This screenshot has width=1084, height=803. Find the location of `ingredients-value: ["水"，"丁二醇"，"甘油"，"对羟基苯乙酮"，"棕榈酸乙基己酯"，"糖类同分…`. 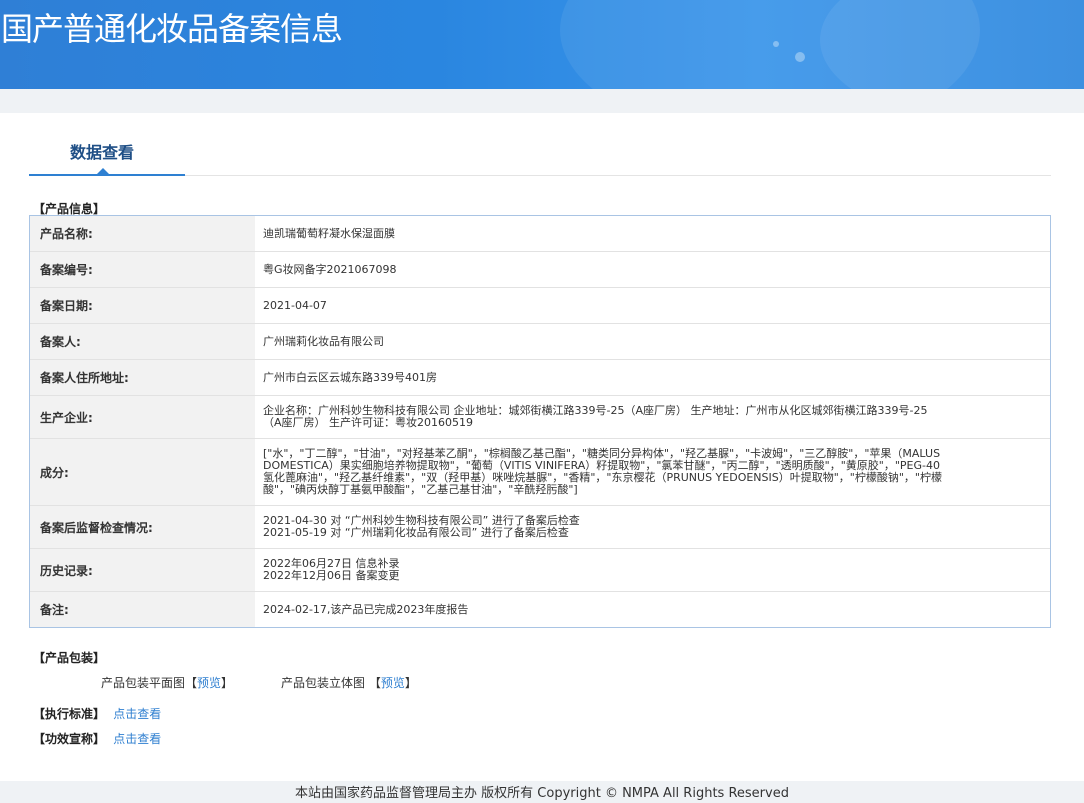

ingredients-value: ["水"，"丁二醇"，"甘油"，"对羟基苯乙酮"，"棕榈酸乙基己酯"，"糖类同分… is located at coordinates (652, 472).